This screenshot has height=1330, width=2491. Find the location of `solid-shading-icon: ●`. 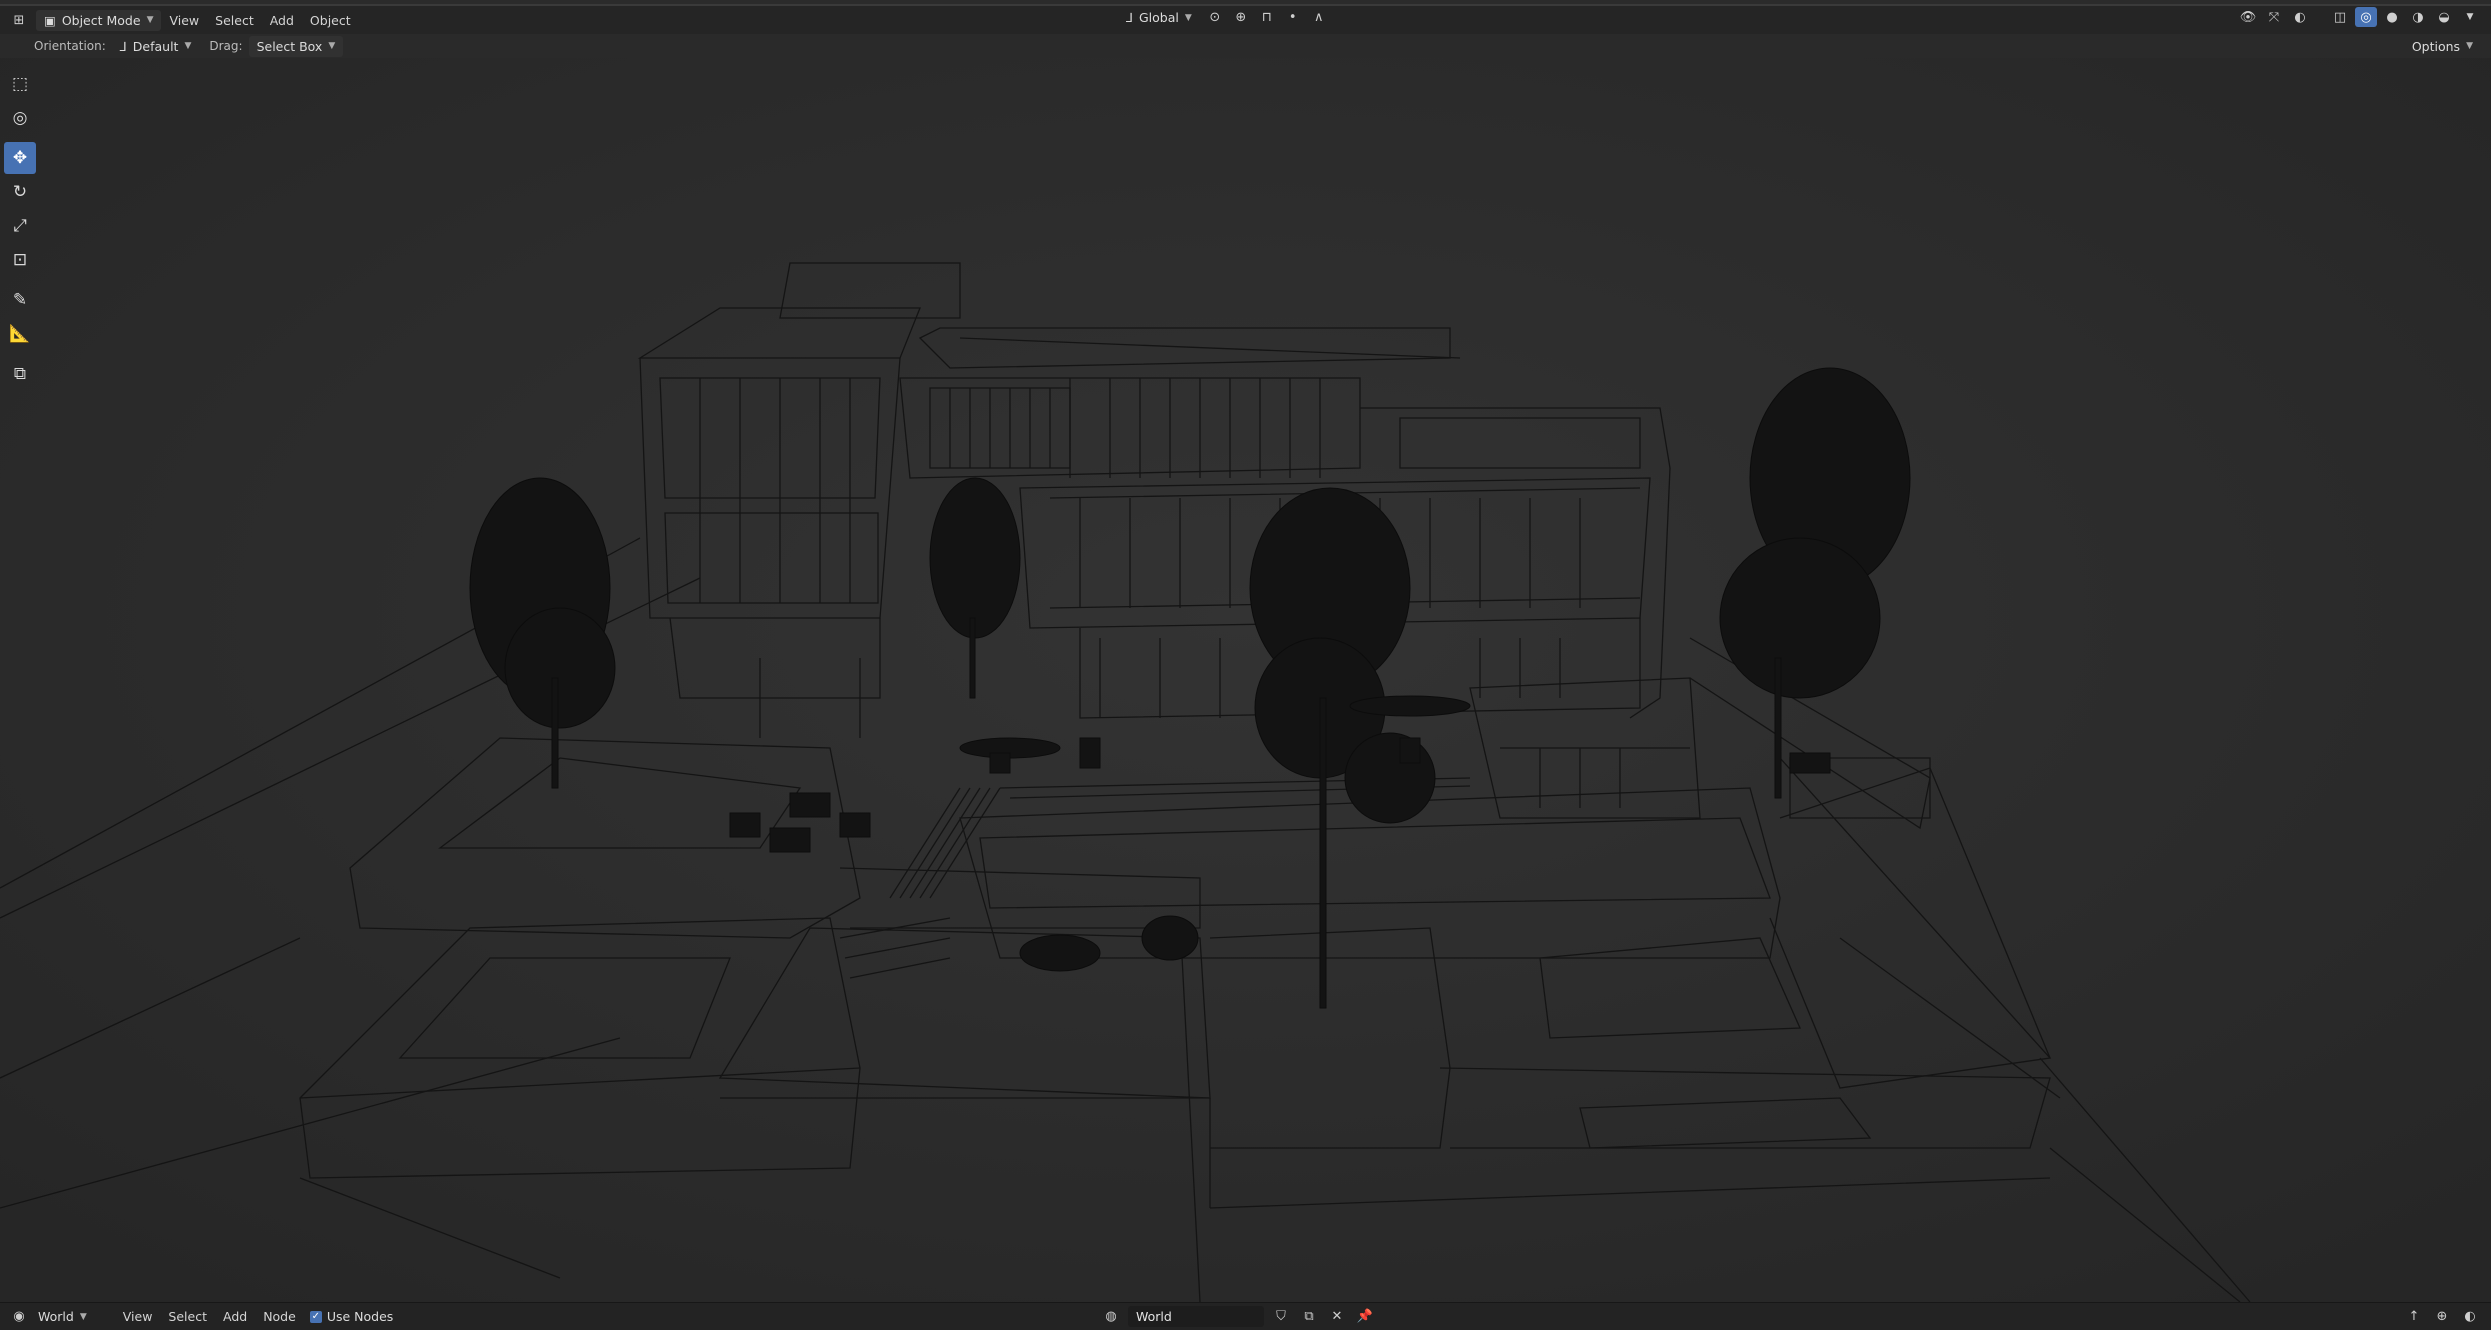

solid-shading-icon: ● is located at coordinates (2392, 17).